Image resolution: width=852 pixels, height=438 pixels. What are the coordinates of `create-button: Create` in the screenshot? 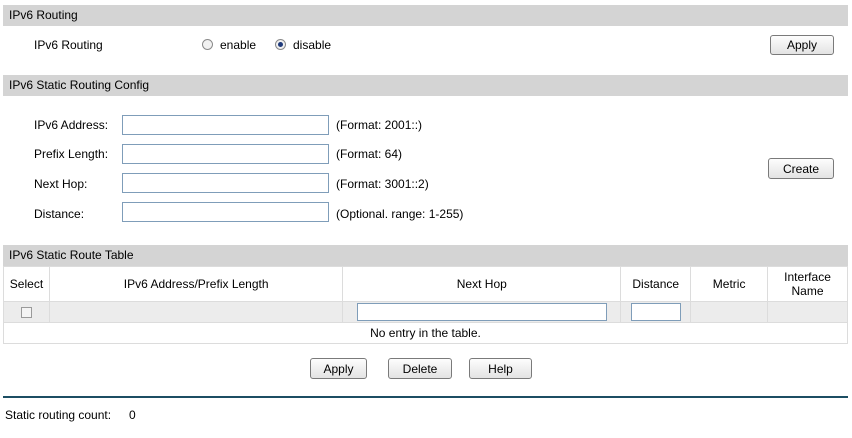 It's located at (801, 168).